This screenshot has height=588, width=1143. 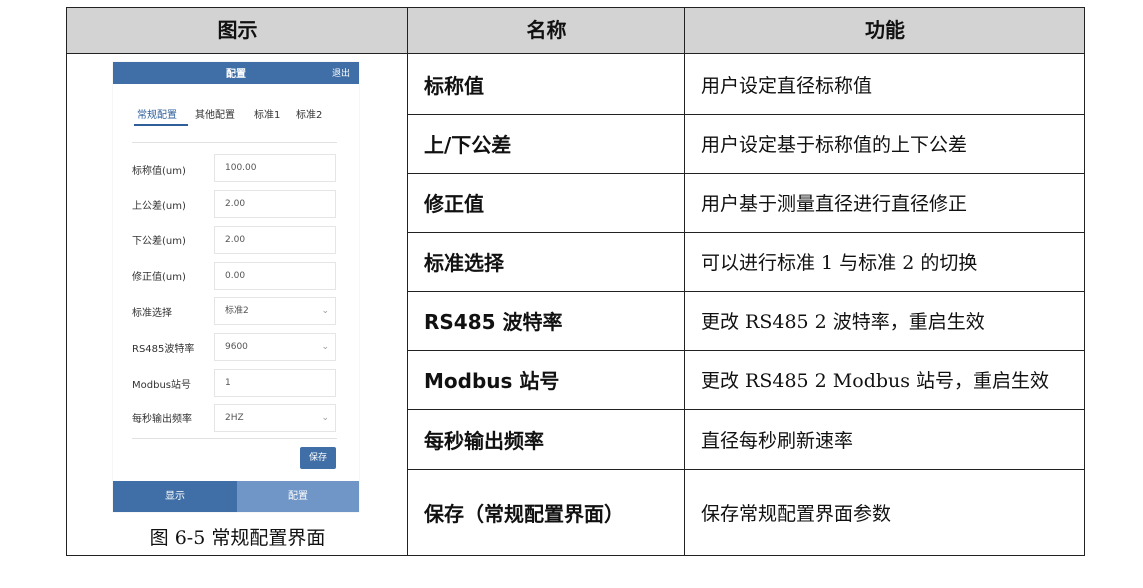 I want to click on row-name: 修正值, so click(x=454, y=204).